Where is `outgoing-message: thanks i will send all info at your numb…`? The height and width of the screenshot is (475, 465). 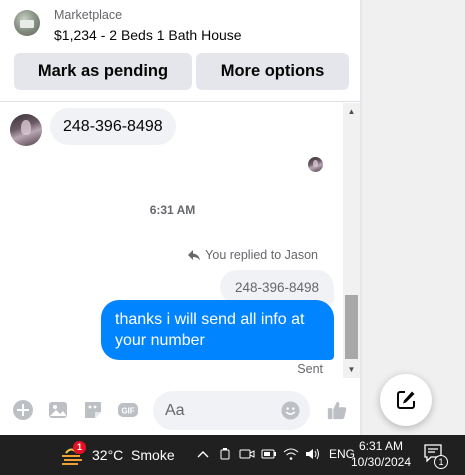
outgoing-message: thanks i will send all info at your numb… is located at coordinates (217, 330).